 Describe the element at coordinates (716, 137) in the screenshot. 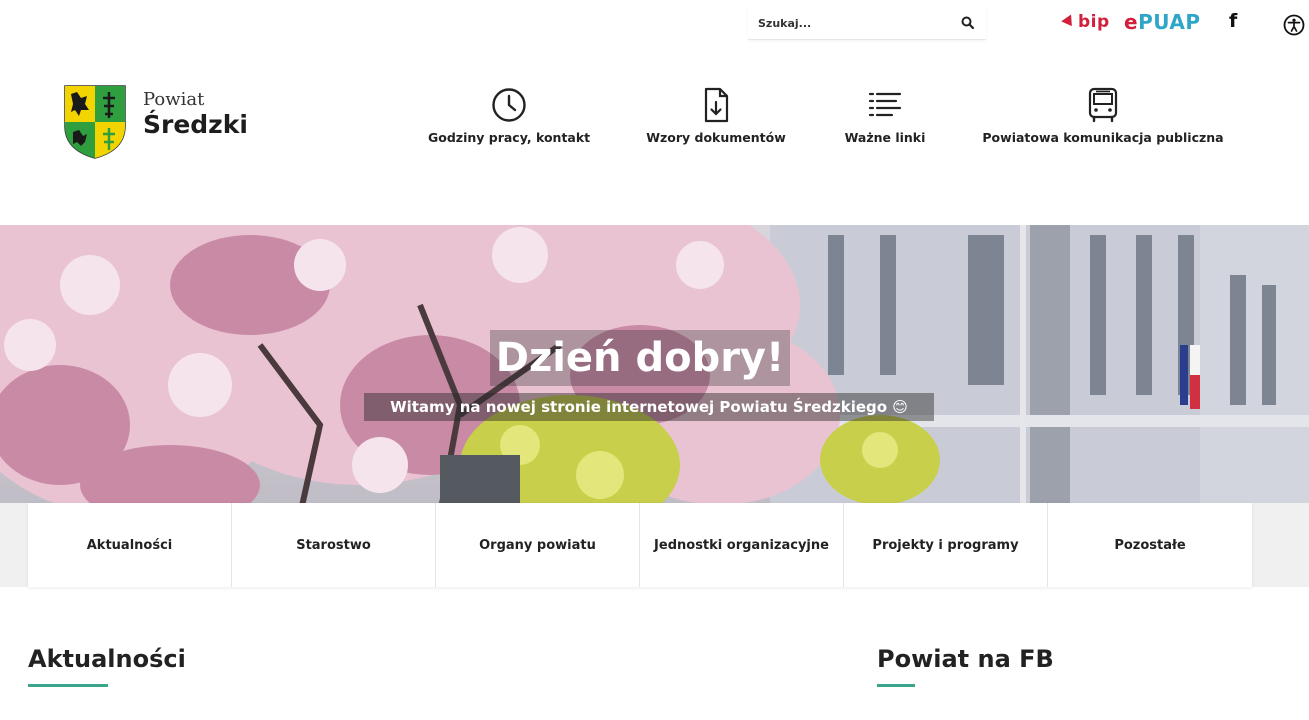

I see `quick-link-label: Wzory dokumentów` at that location.